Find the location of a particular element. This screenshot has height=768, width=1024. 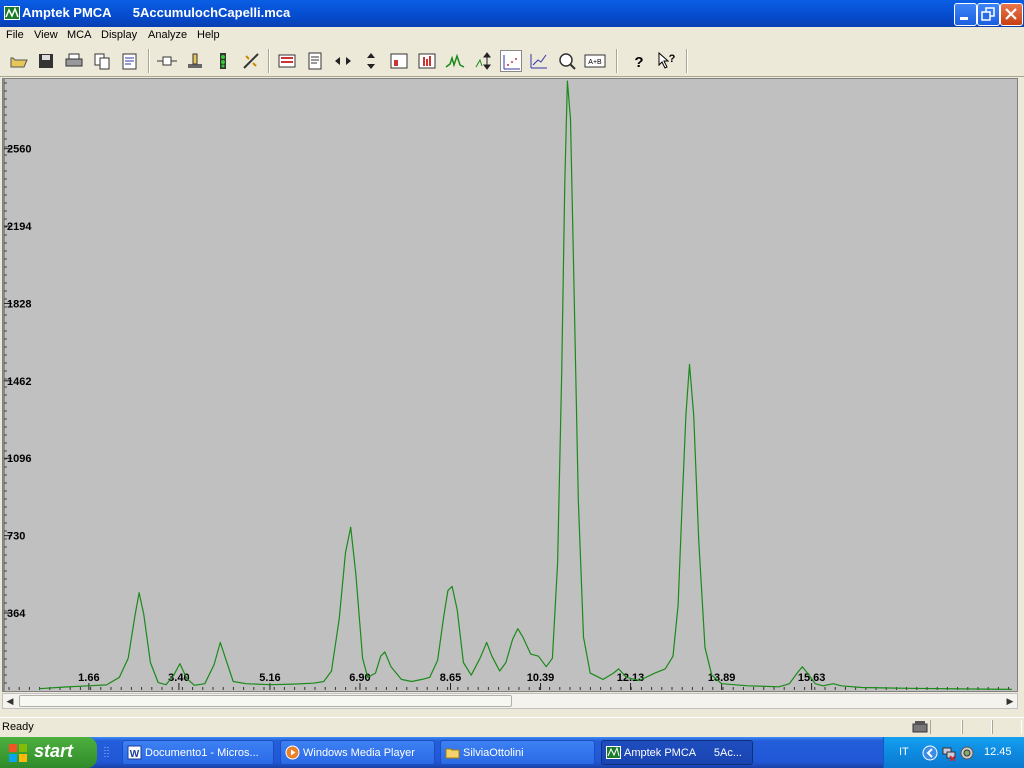

app-icon is located at coordinates (12, 13).